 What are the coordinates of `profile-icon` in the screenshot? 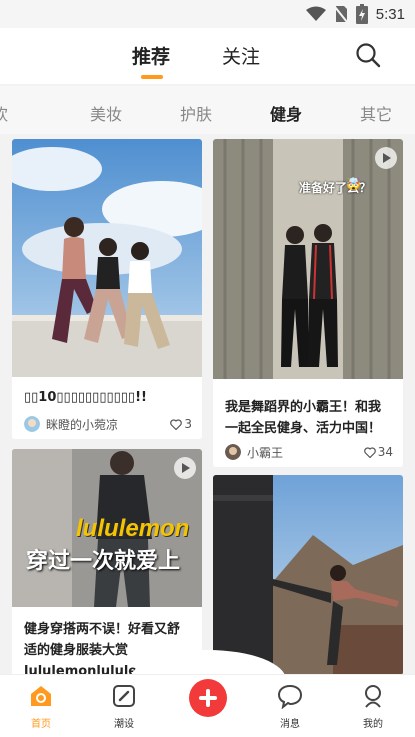 It's located at (373, 696).